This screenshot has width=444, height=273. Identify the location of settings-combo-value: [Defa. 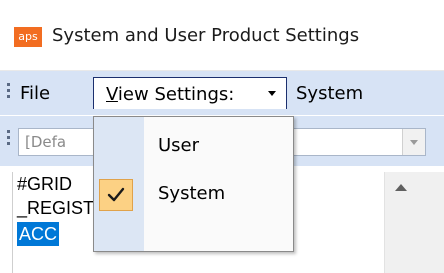
(46, 142).